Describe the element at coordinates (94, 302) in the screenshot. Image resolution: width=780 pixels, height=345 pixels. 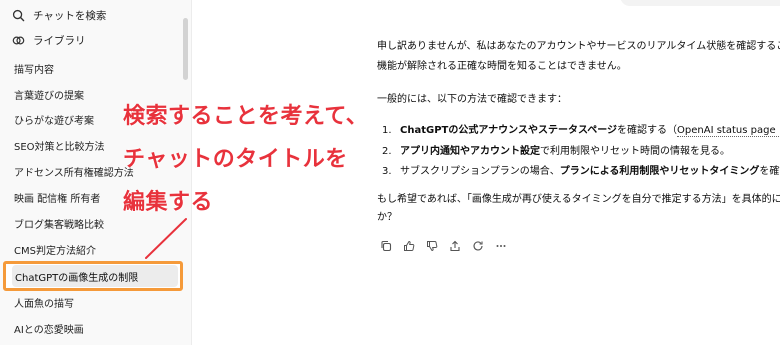
I see `chat-item: 人面魚の描写` at that location.